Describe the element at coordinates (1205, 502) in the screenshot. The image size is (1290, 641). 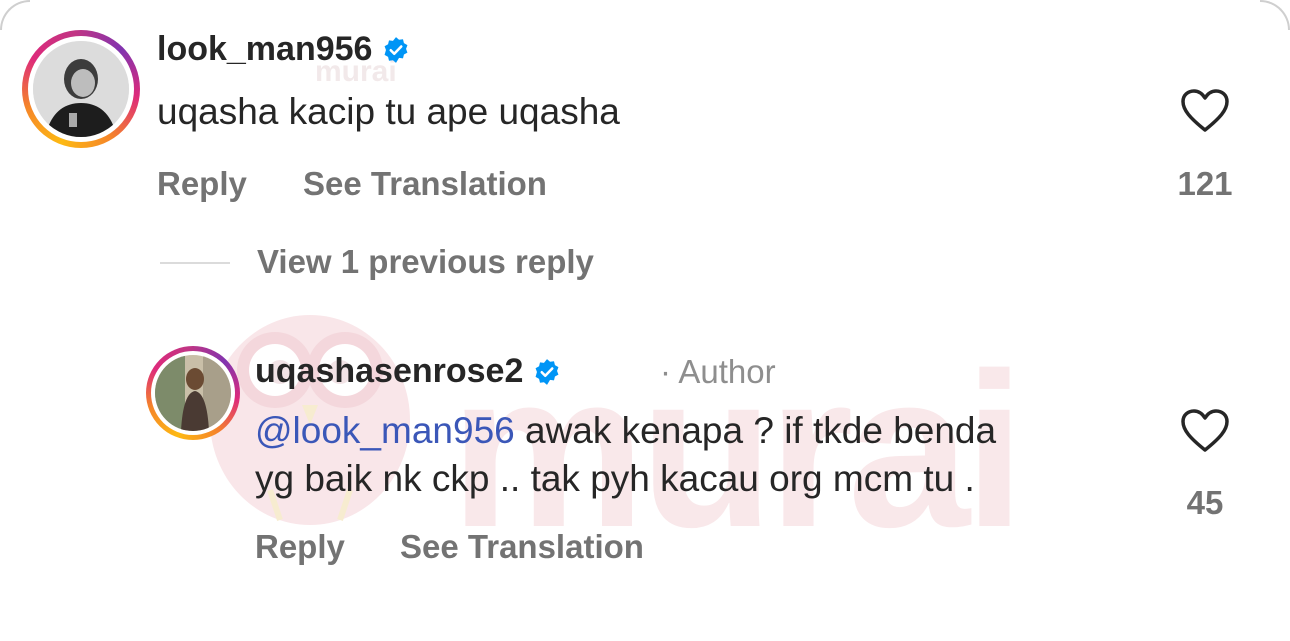
I see `like-count: 45` at that location.